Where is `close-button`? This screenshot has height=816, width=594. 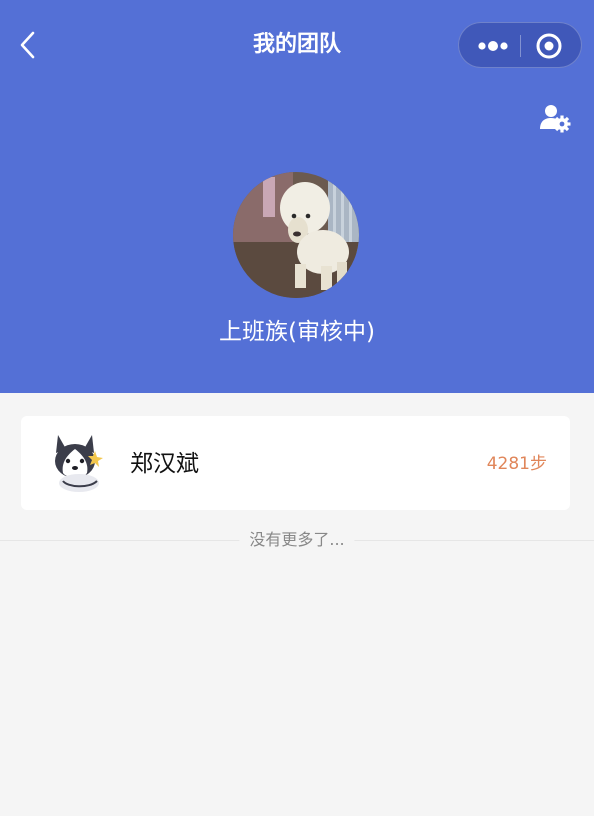
close-button is located at coordinates (549, 46).